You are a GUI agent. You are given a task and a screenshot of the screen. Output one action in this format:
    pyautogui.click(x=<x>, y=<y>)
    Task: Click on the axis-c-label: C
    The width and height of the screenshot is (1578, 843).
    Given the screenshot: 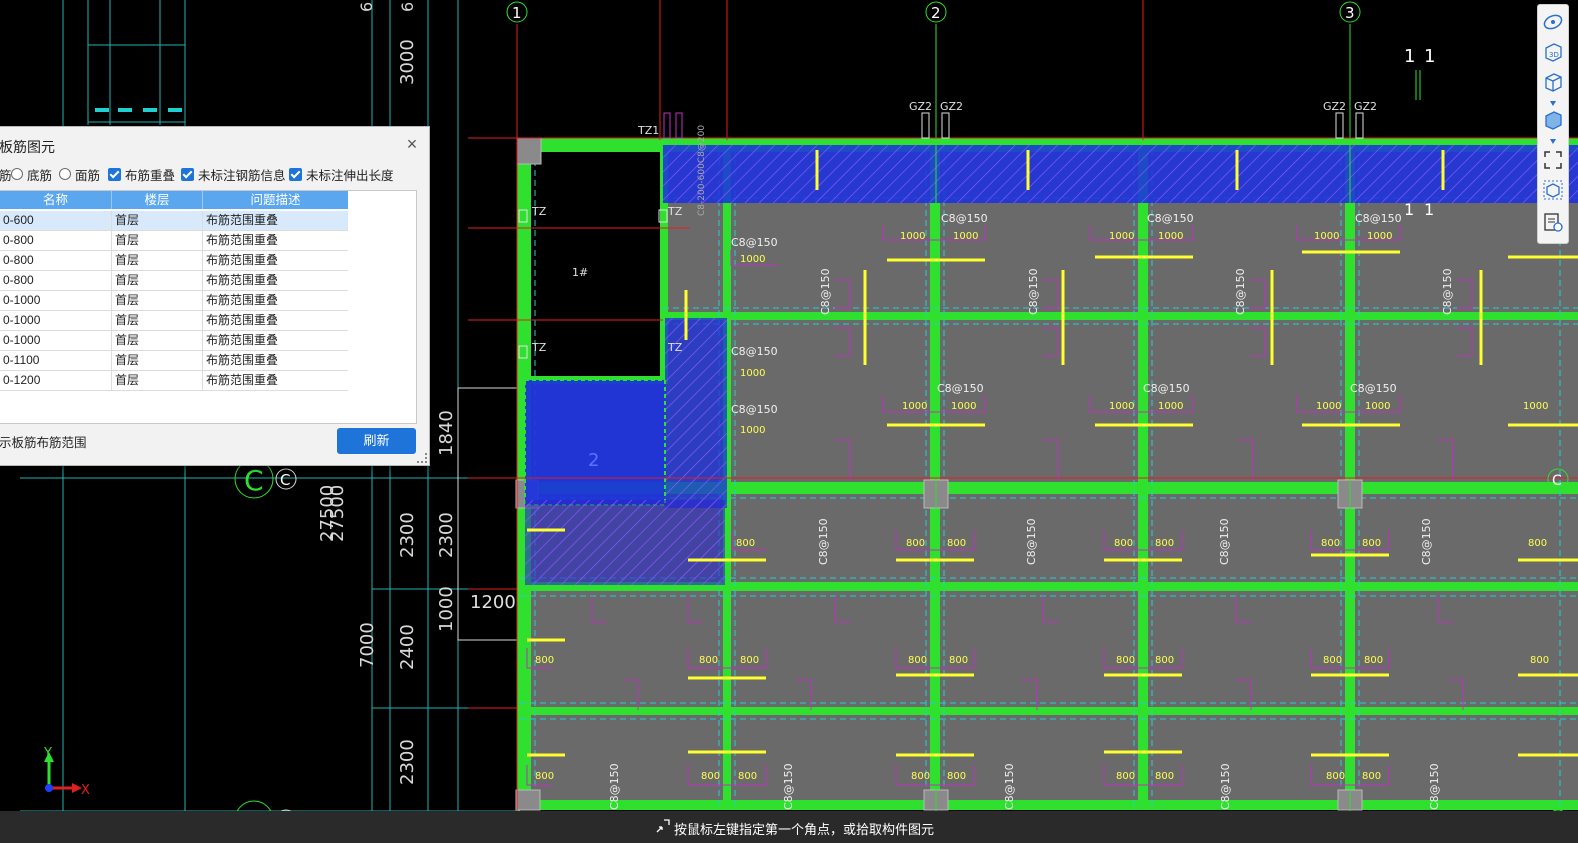 What is the action you would take?
    pyautogui.click(x=254, y=480)
    